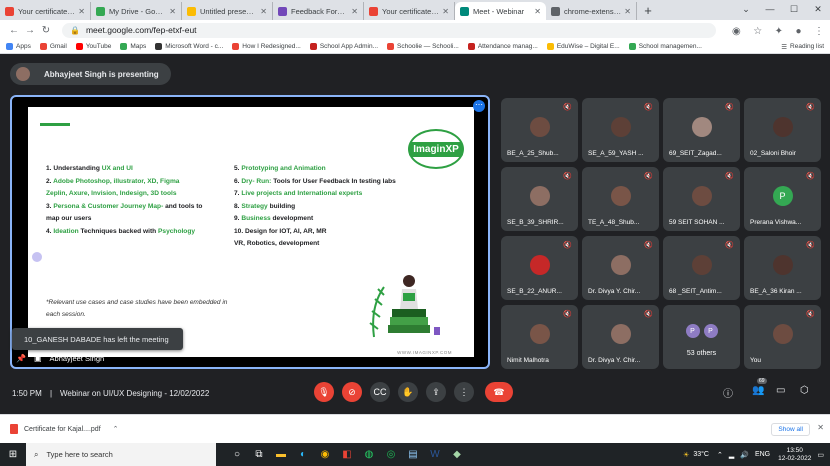 The width and height of the screenshot is (830, 466). I want to click on minimize-icon: —, so click(770, 9).